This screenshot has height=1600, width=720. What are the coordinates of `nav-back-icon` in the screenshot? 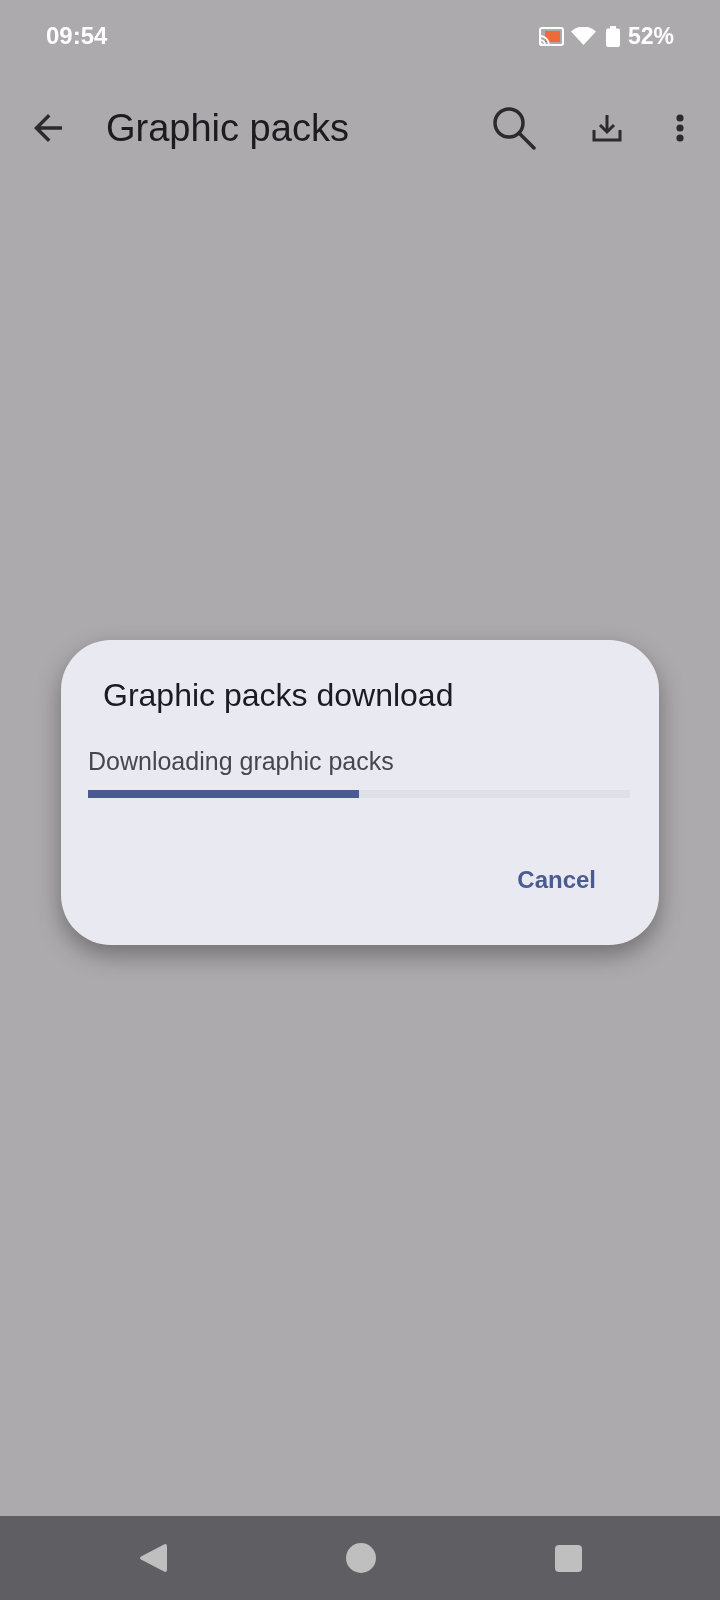 It's located at (152, 1558).